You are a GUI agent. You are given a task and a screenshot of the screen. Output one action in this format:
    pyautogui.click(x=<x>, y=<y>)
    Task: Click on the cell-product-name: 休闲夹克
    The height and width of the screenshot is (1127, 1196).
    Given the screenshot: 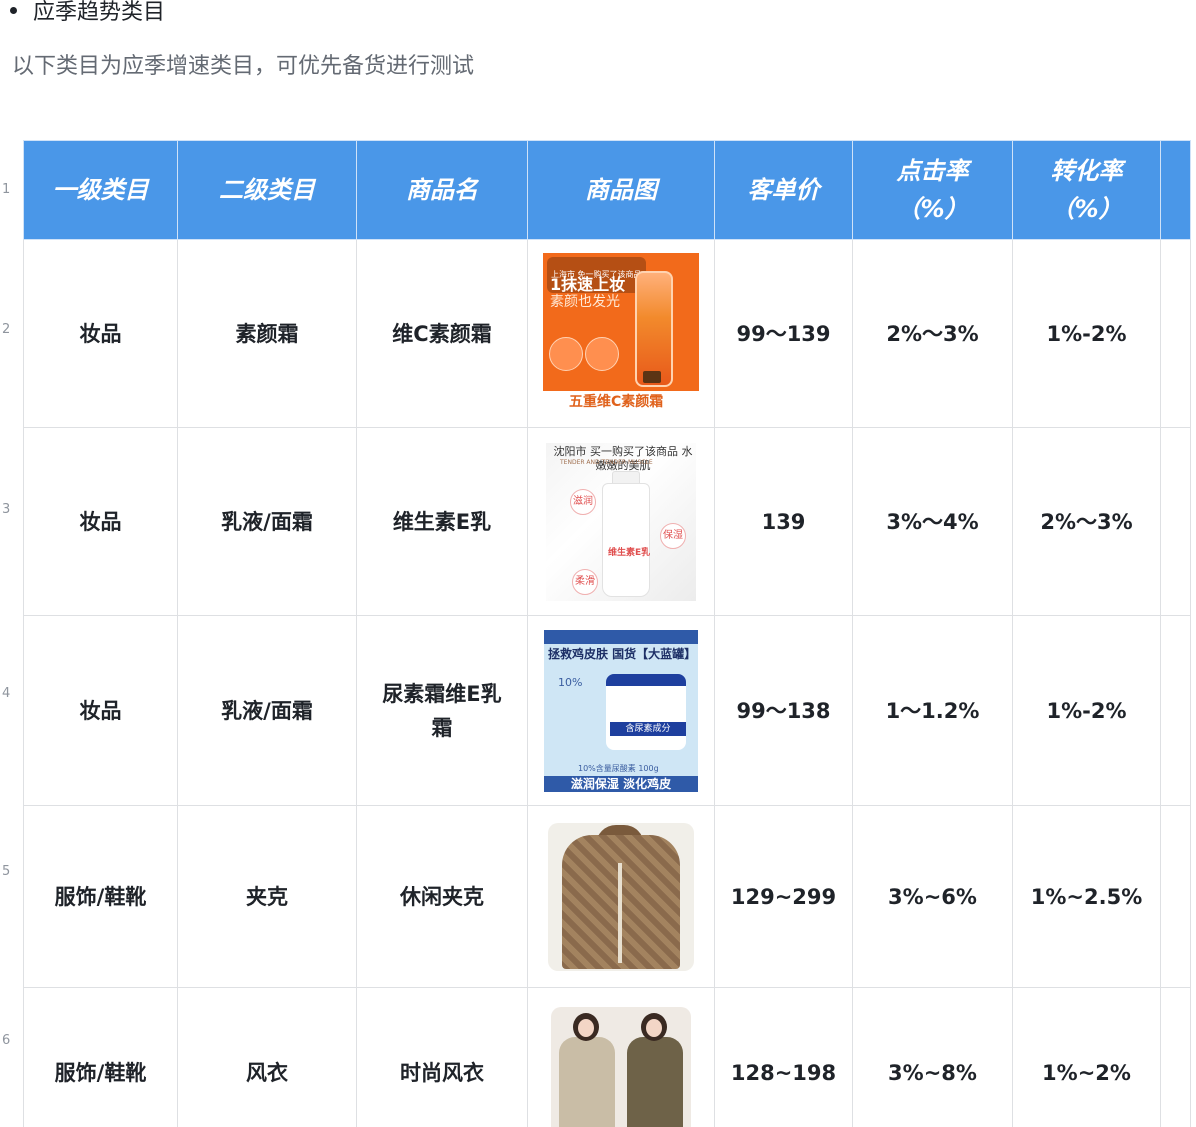 What is the action you would take?
    pyautogui.click(x=442, y=896)
    